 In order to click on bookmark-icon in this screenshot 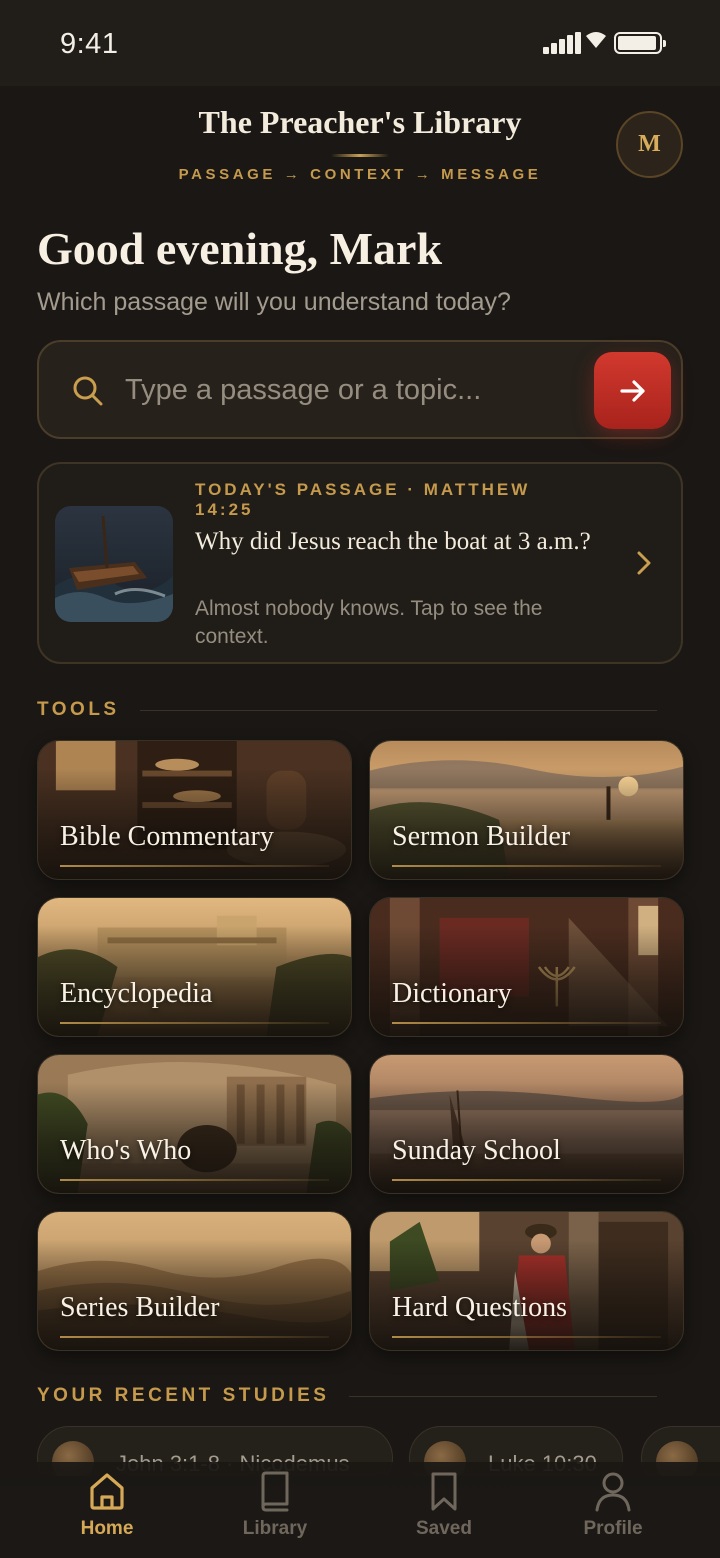, I will do `click(444, 1491)`.